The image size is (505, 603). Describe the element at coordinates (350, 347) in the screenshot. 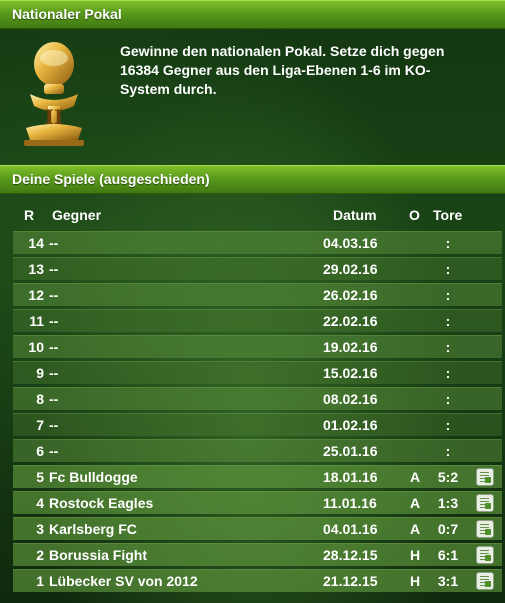

I see `match-date: 19.02.16` at that location.